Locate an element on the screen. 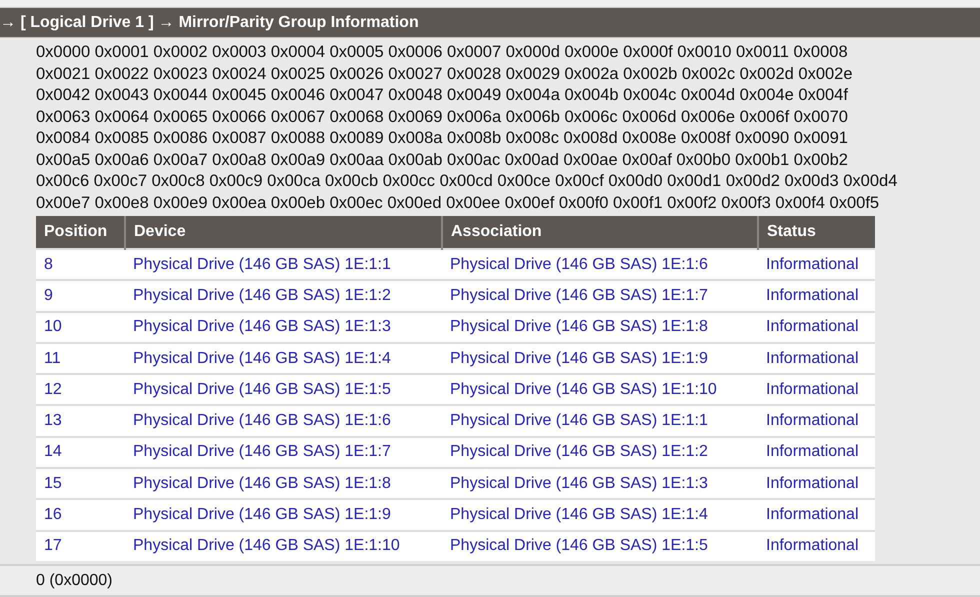 The width and height of the screenshot is (980, 597). position-link: 12 is located at coordinates (53, 389).